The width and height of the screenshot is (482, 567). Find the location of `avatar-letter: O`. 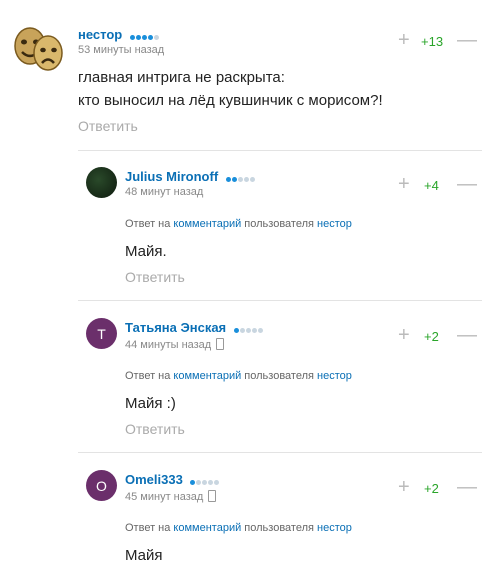

avatar-letter: O is located at coordinates (101, 485).